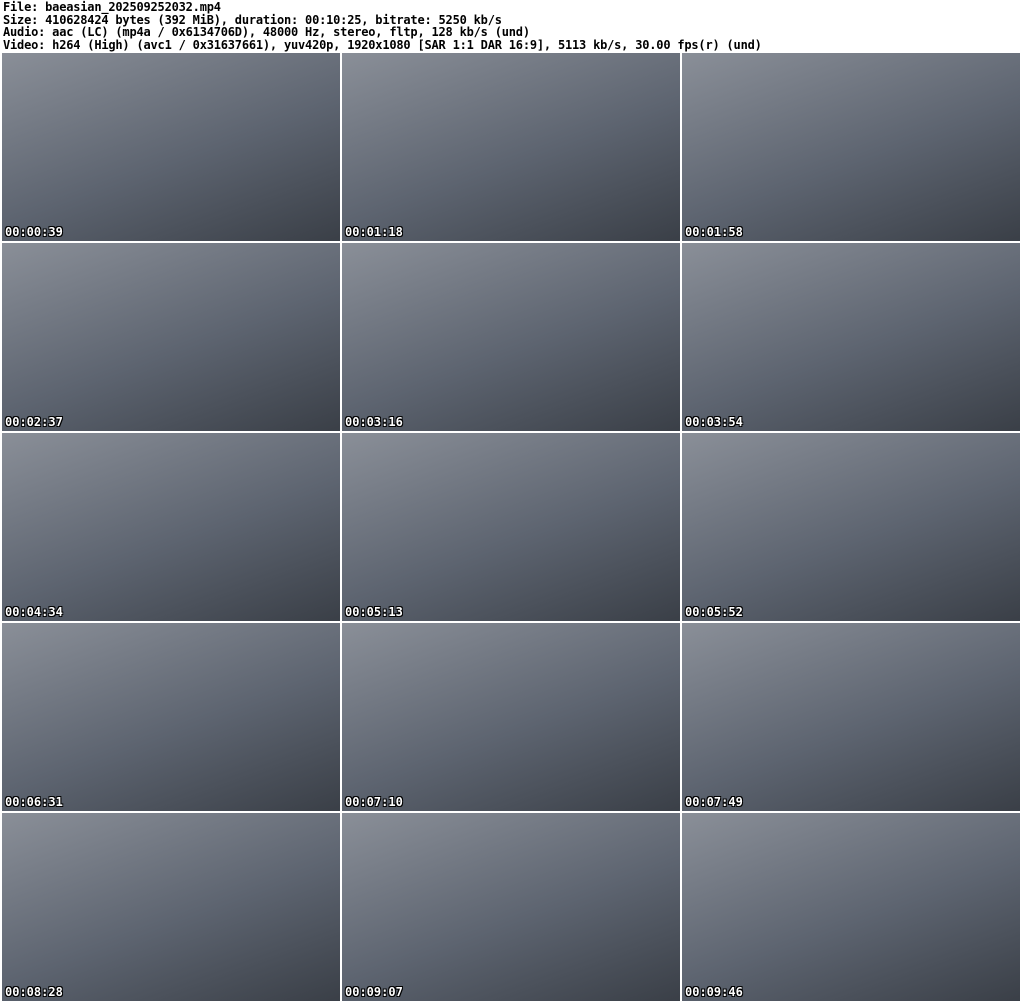  I want to click on thumbnail-timestamp: 00:07:49, so click(714, 802).